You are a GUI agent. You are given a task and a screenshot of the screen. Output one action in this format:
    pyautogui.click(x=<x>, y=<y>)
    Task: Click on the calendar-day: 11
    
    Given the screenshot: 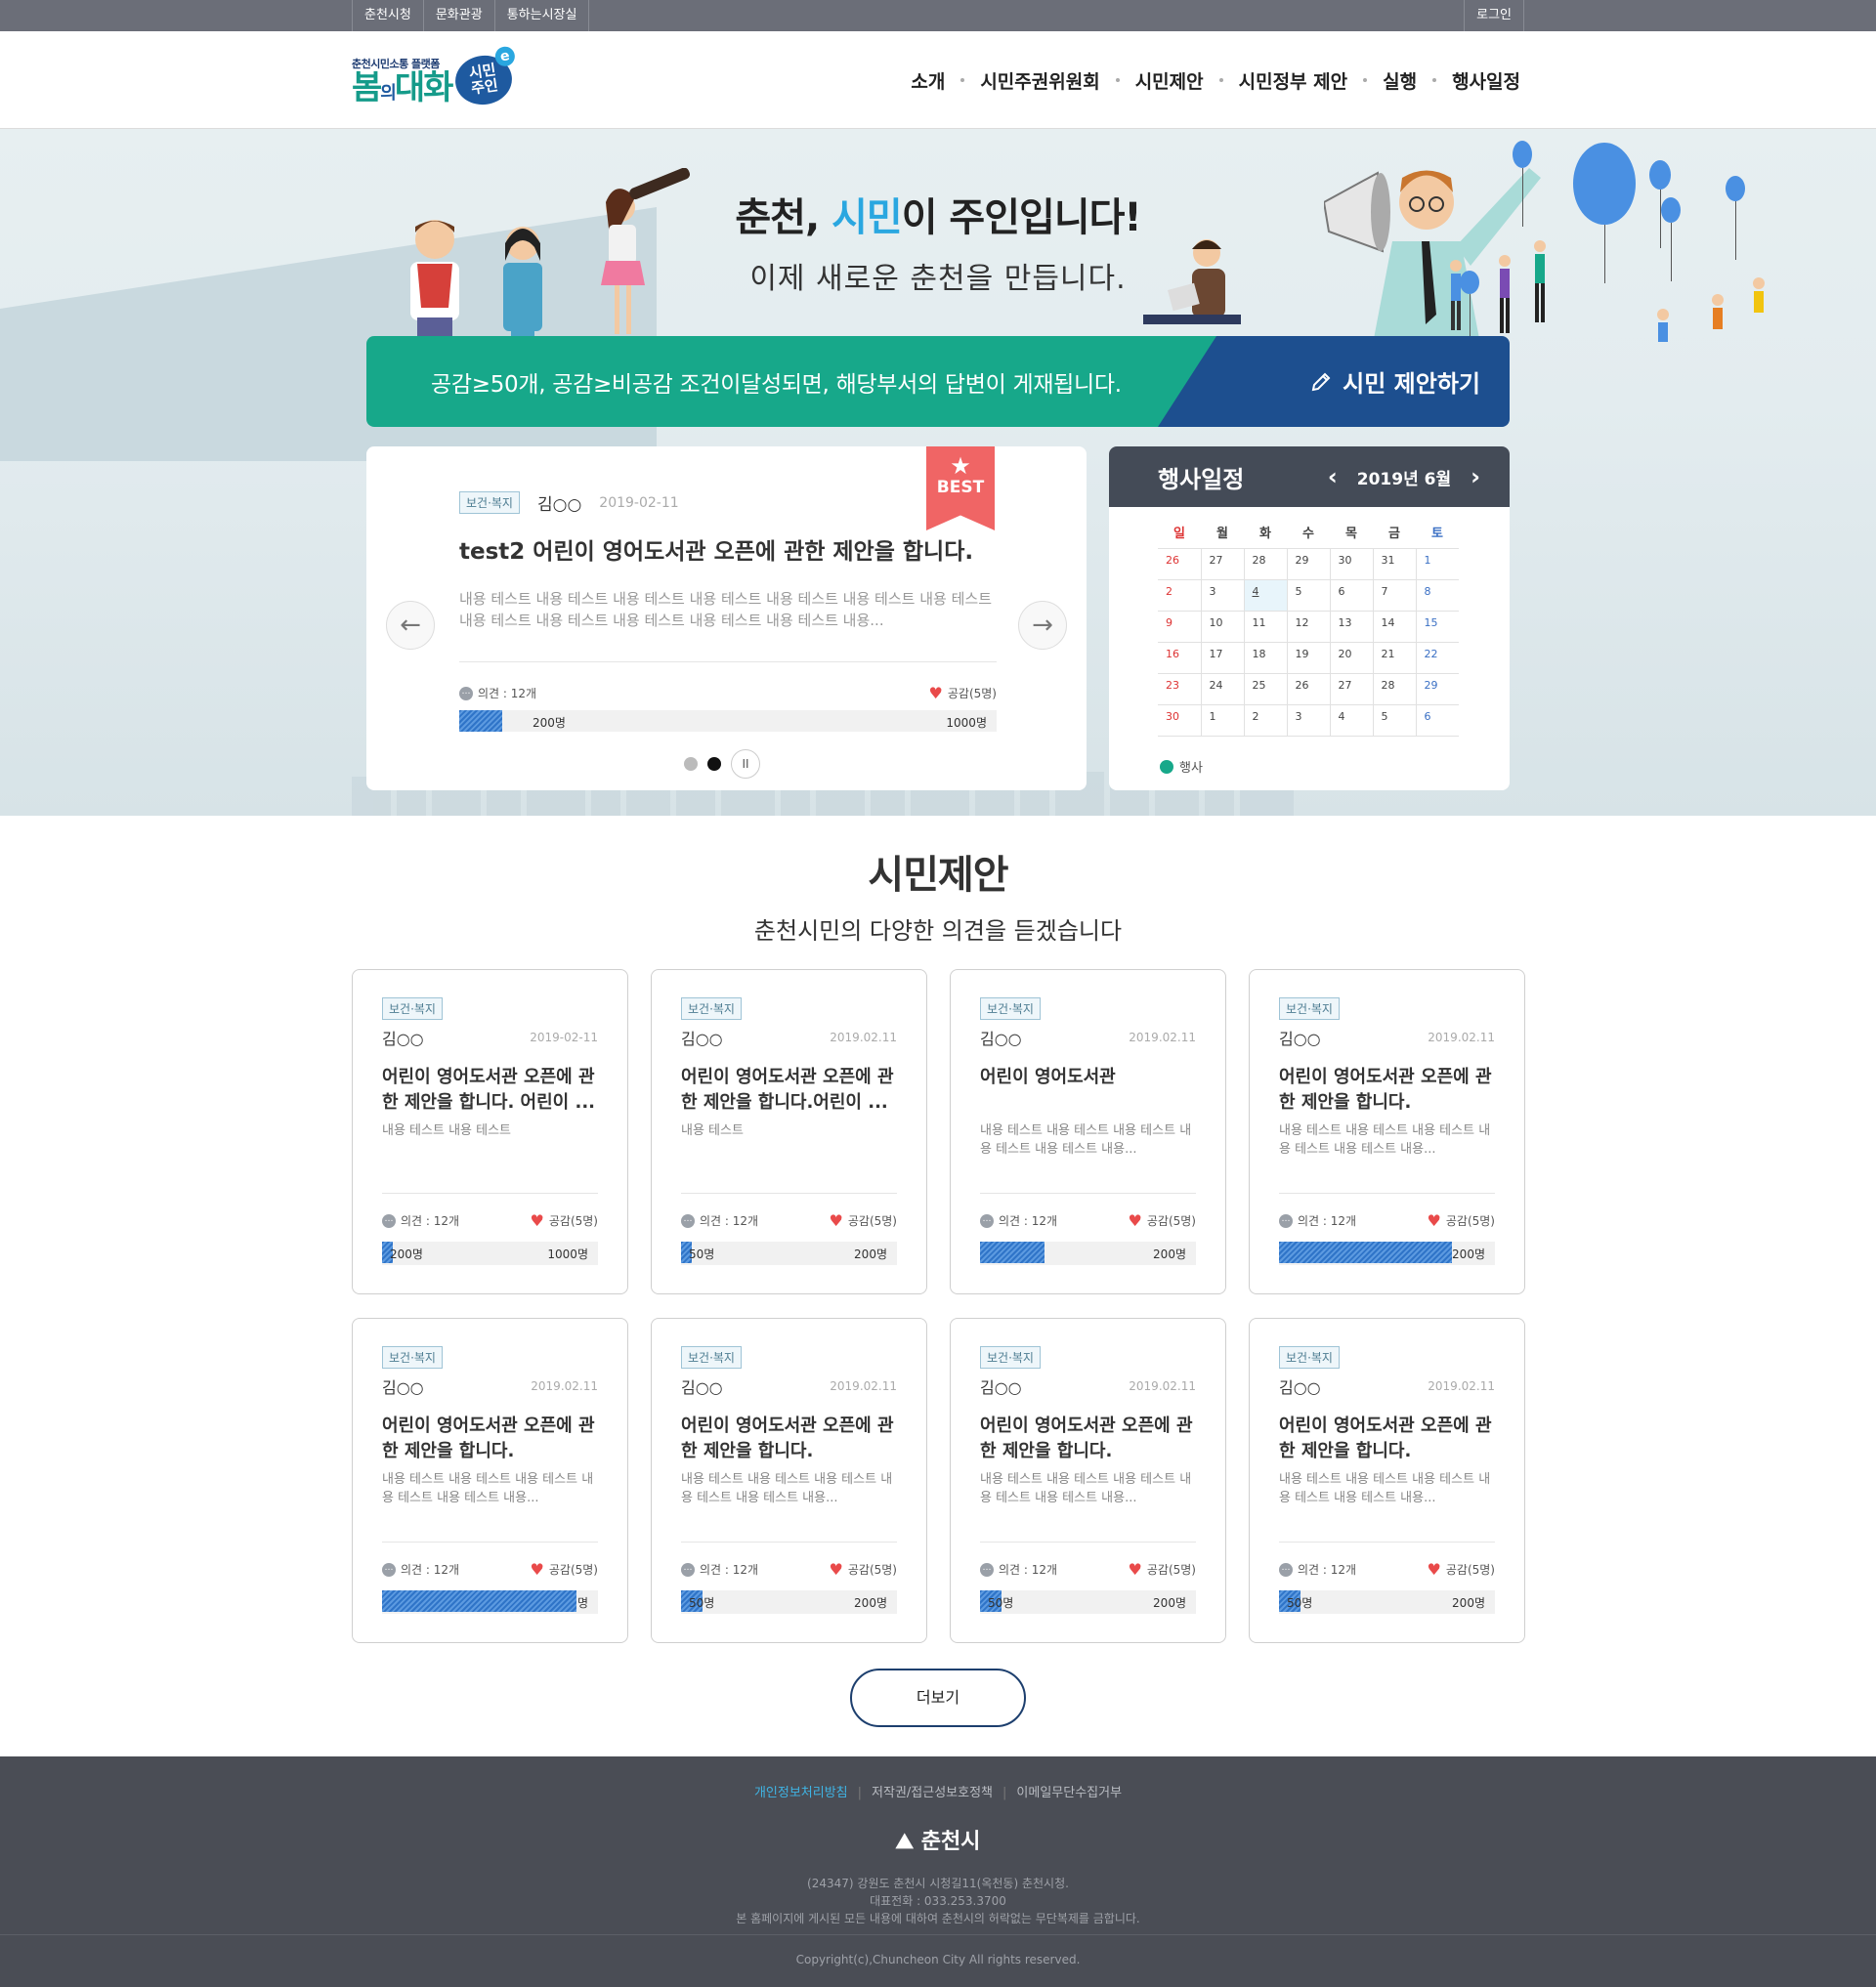 What is the action you would take?
    pyautogui.click(x=1265, y=626)
    